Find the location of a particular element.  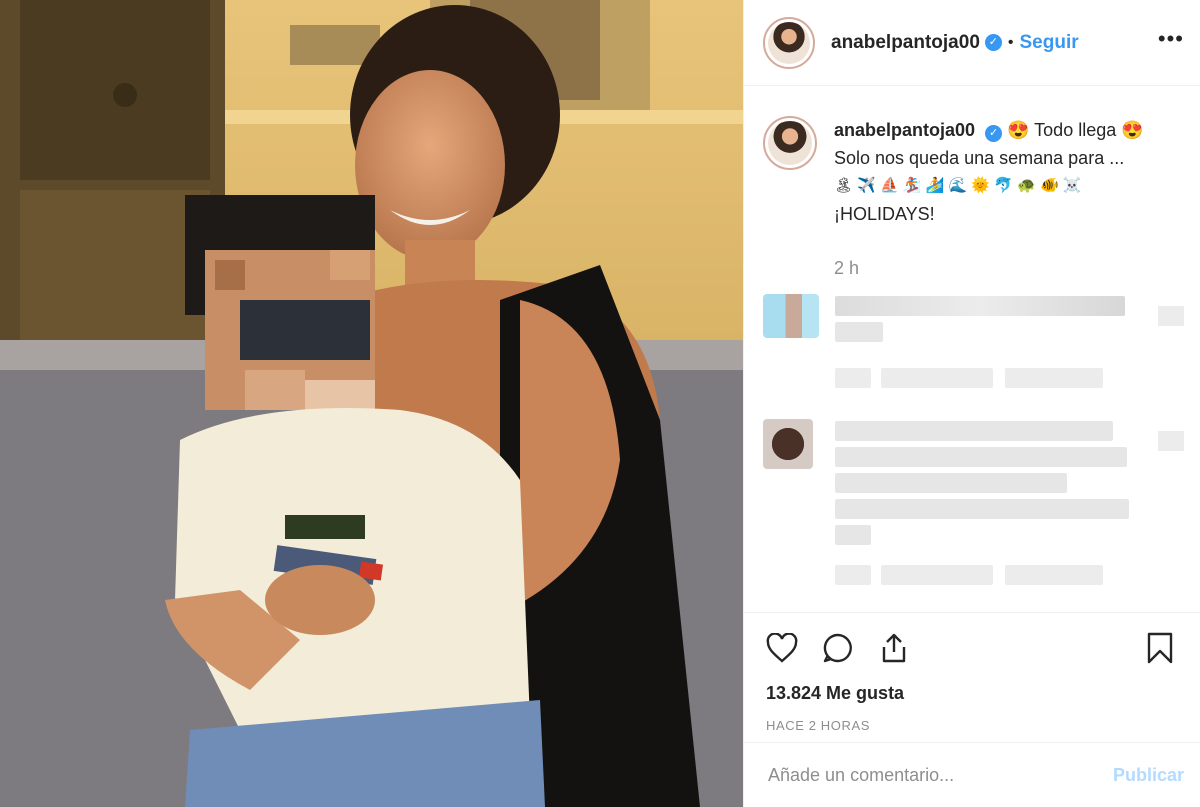

likes-count: 13.824 Me gusta is located at coordinates (973, 693).